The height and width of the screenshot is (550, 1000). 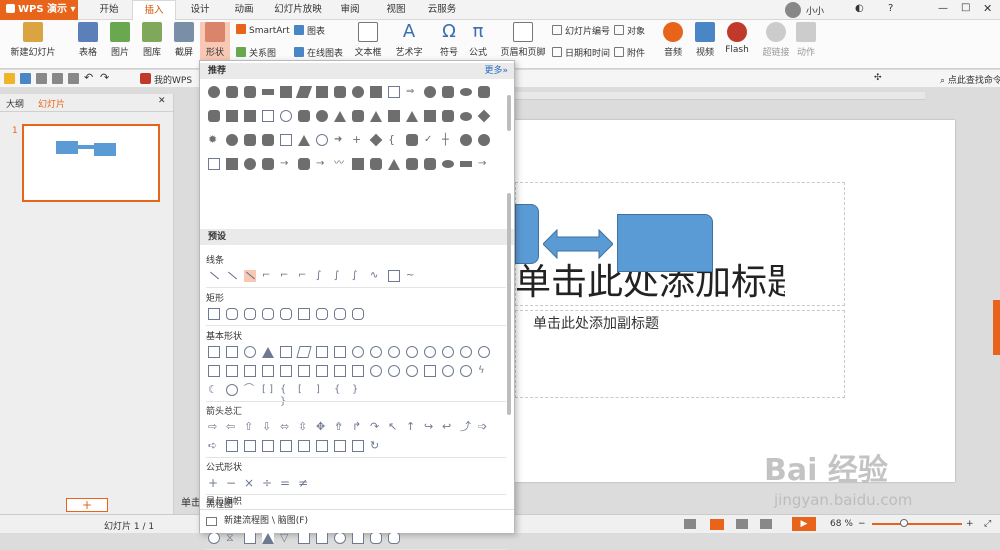 I want to click on shape-rounded-tab-icon, so click(x=250, y=92).